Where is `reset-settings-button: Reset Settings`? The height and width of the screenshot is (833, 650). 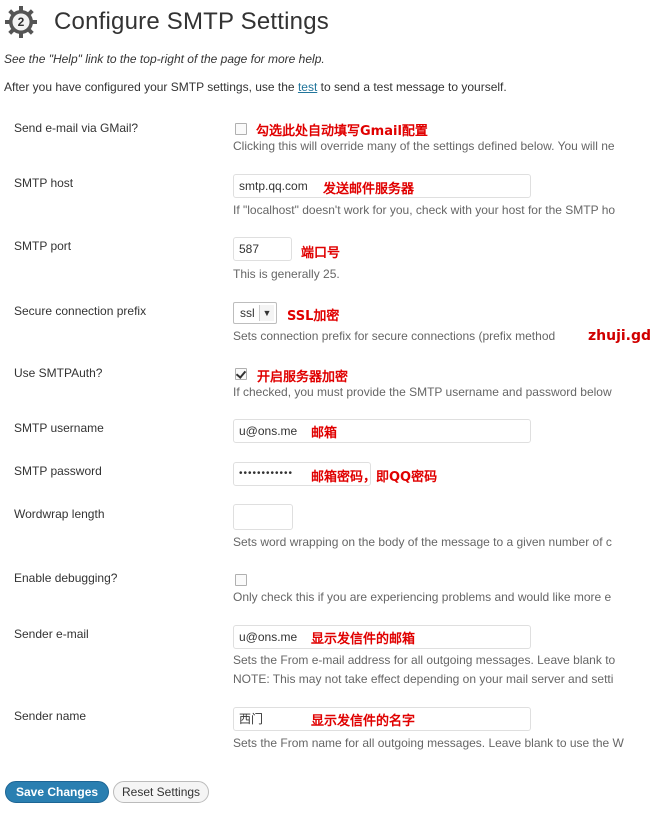 reset-settings-button: Reset Settings is located at coordinates (161, 792).